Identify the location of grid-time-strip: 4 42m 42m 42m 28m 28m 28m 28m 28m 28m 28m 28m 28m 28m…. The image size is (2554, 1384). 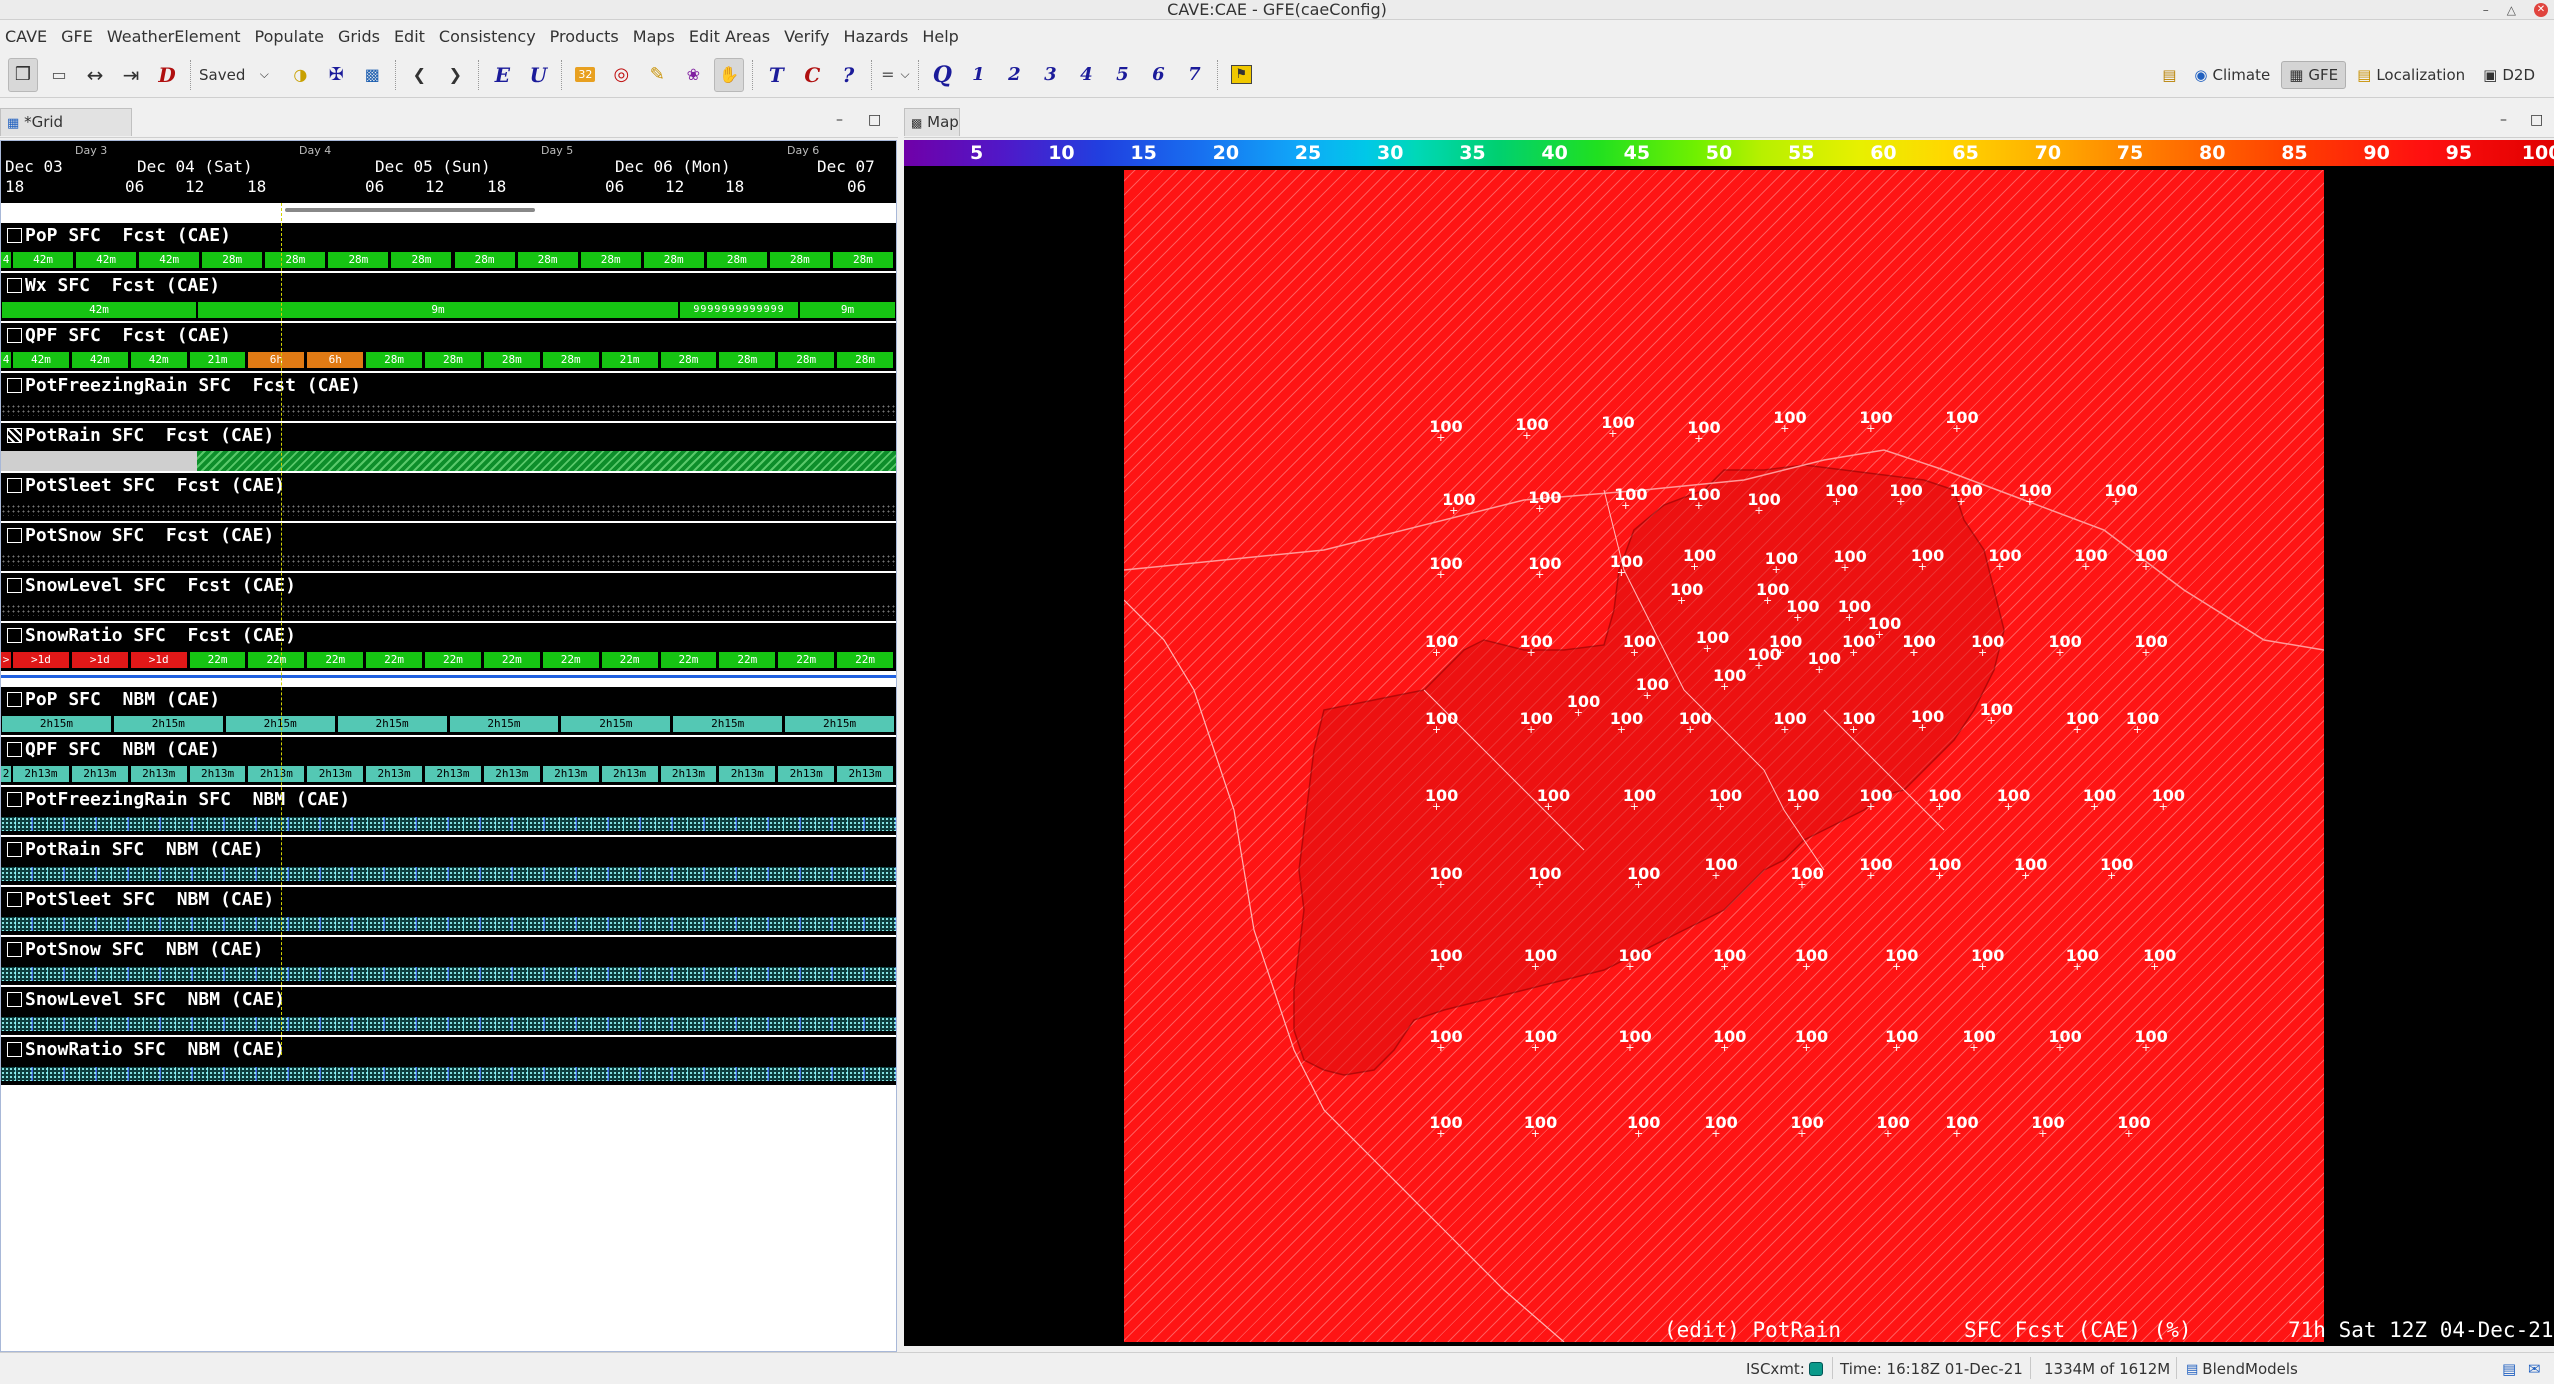
(448, 260).